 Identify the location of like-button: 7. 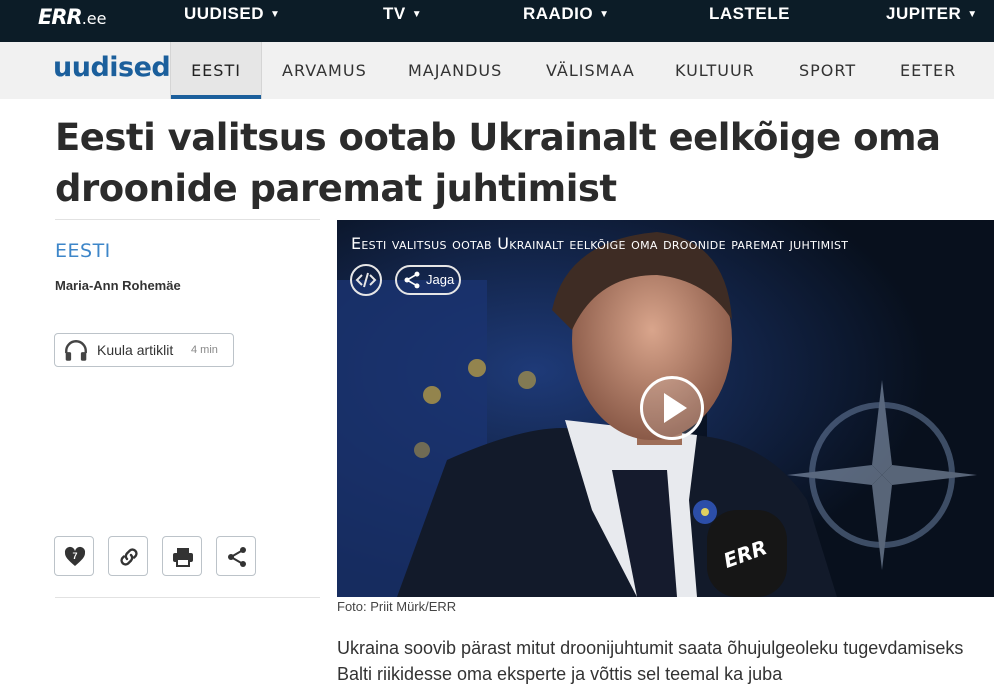
(74, 556).